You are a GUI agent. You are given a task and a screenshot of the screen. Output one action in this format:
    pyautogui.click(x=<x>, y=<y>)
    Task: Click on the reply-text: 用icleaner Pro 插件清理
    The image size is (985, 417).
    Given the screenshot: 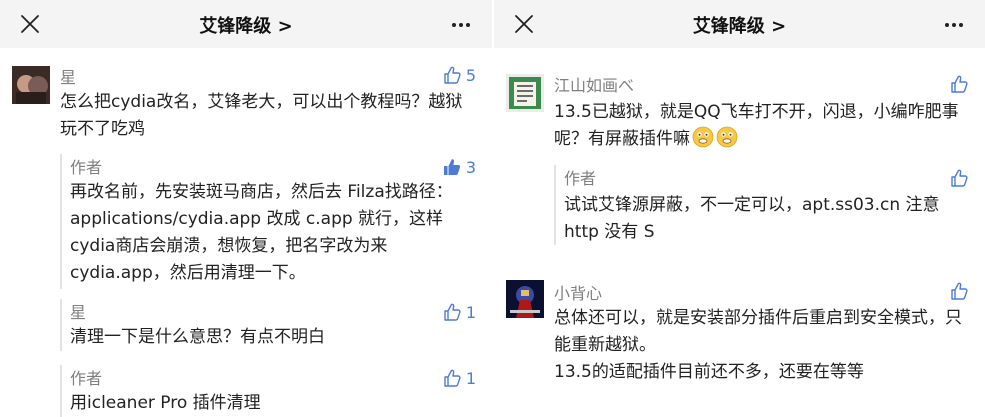 What is the action you would take?
    pyautogui.click(x=165, y=403)
    